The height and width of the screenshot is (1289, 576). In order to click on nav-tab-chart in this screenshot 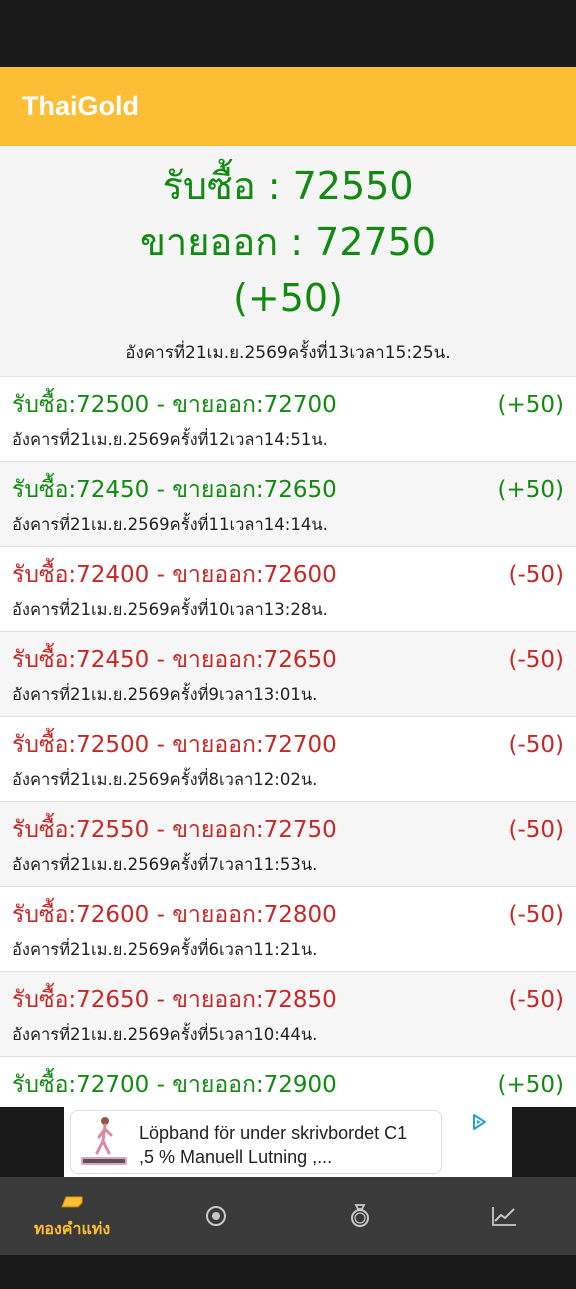, I will do `click(504, 1216)`.